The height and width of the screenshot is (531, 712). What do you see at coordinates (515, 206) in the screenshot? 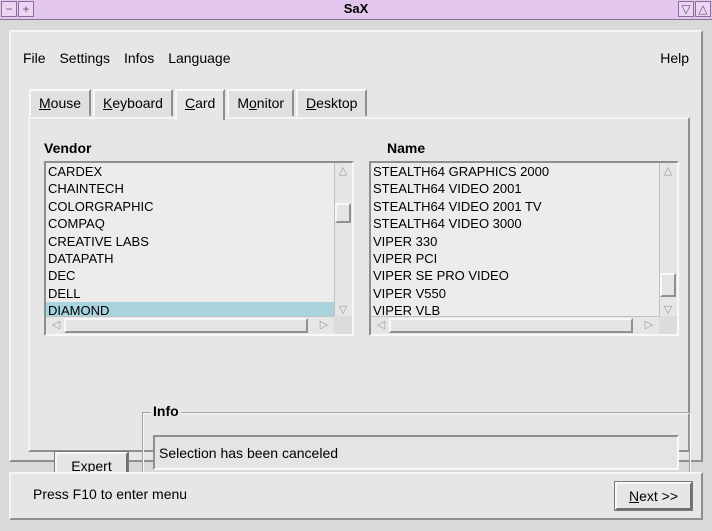
I see `list-item: STEALTH64 VIDEO 2001 TV` at bounding box center [515, 206].